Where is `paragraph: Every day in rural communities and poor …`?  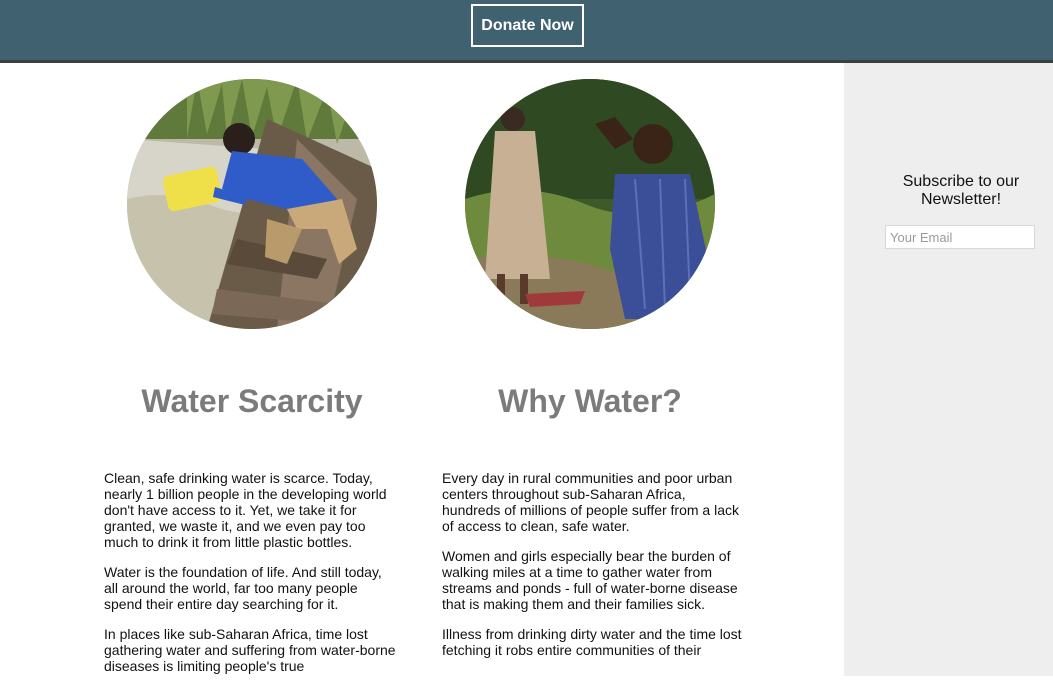
paragraph: Every day in rural communities and poor … is located at coordinates (591, 502).